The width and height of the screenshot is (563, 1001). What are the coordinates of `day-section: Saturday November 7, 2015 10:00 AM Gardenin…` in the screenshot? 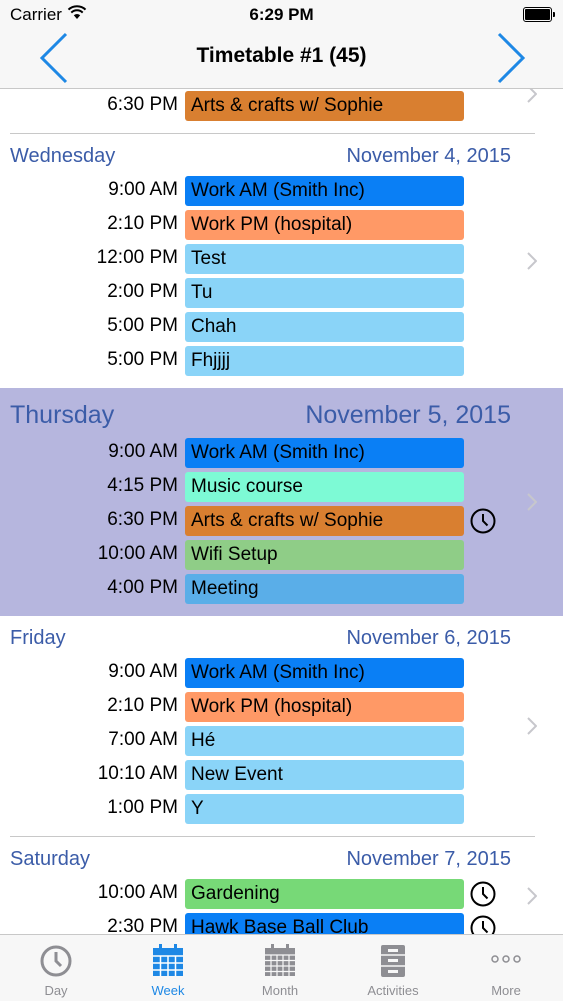 It's located at (281, 885).